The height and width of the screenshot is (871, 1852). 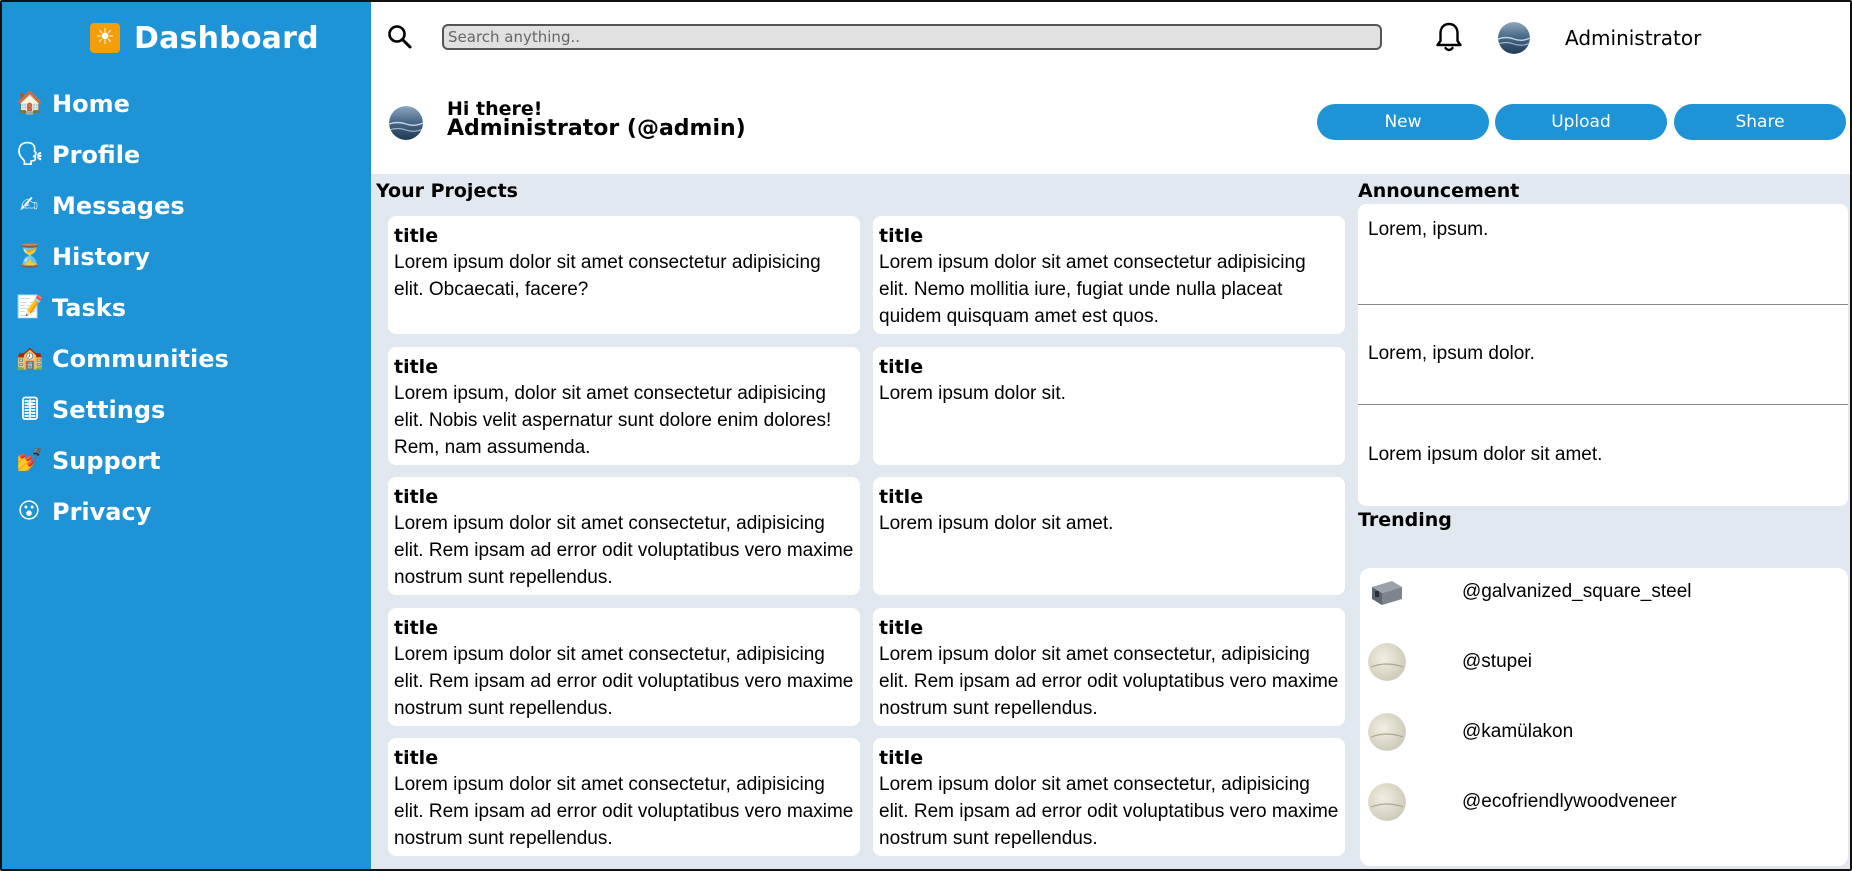 What do you see at coordinates (1518, 731) in the screenshot?
I see `trending-user-name: @kamülakon` at bounding box center [1518, 731].